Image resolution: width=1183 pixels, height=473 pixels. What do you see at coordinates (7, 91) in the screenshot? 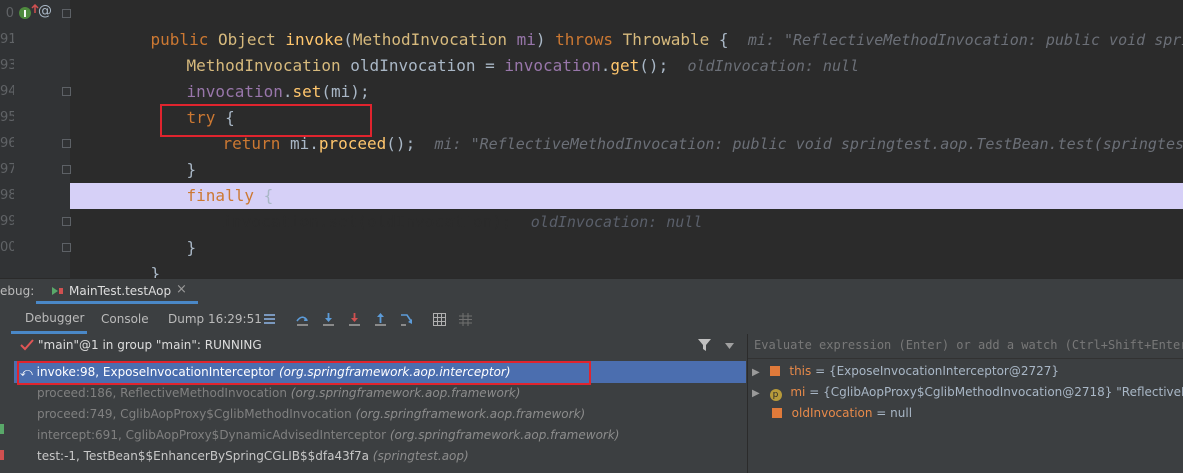
I see `line-number: 94` at bounding box center [7, 91].